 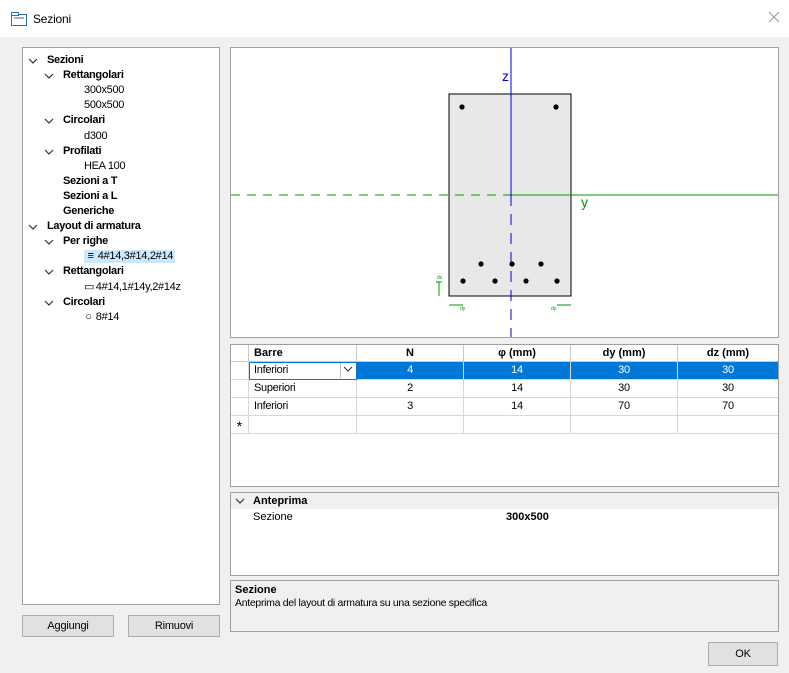 I want to click on table-row: Superiori 2 14 30 30, so click(x=504, y=389).